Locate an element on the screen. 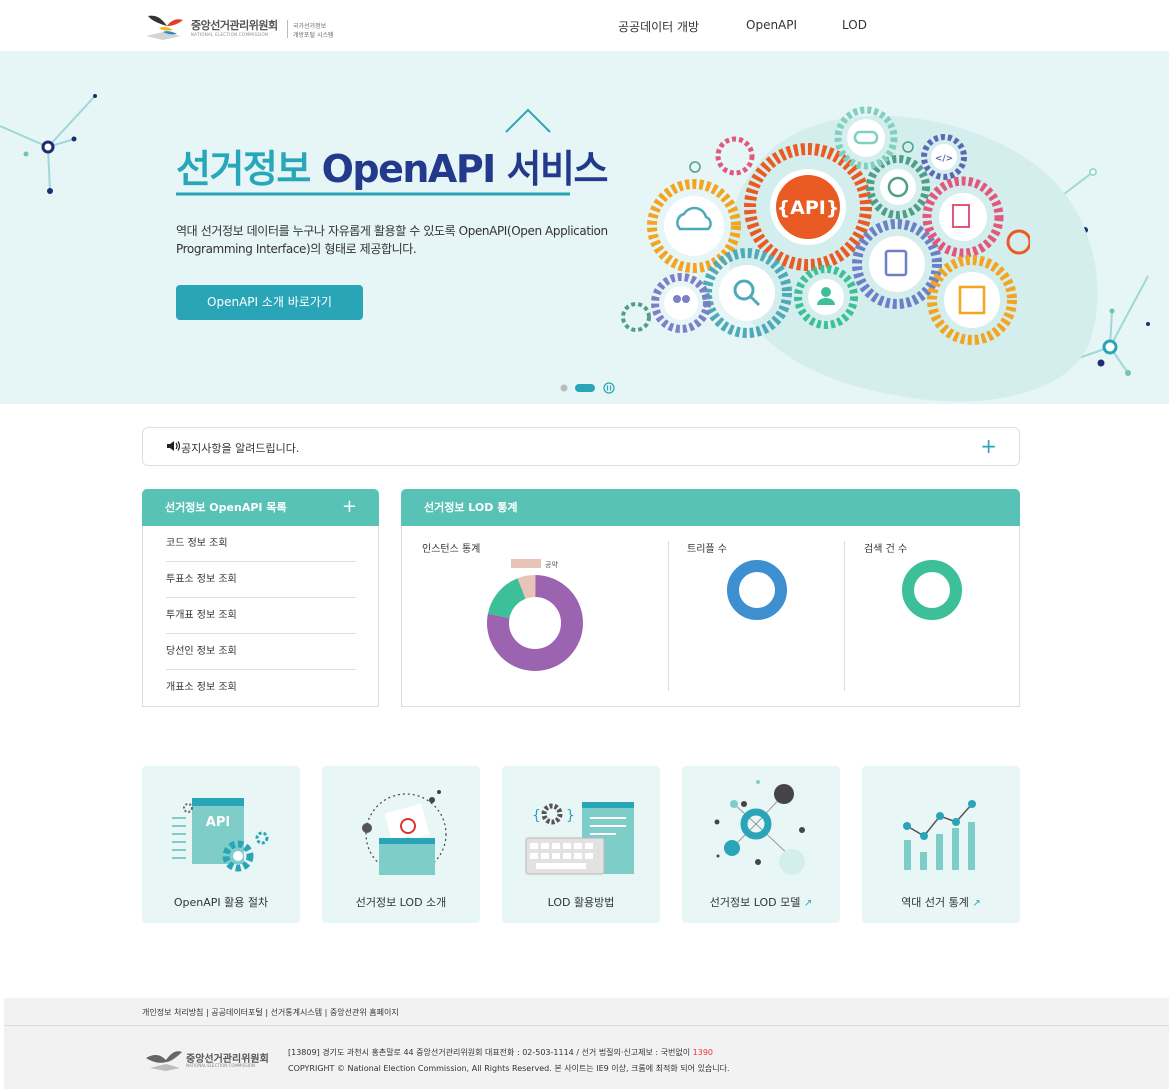 This screenshot has width=1169, height=1089. card-openapi-procedure: API OpenAPI 활용 절차 is located at coordinates (221, 844).